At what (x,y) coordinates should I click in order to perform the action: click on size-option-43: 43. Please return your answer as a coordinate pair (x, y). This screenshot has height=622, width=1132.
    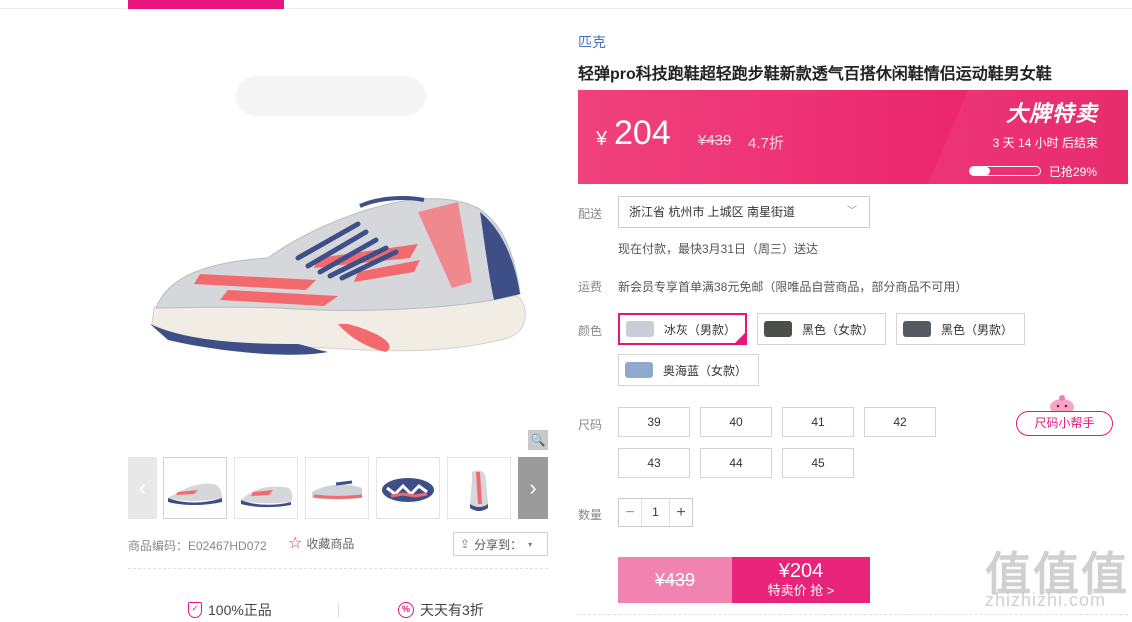
    Looking at the image, I should click on (654, 463).